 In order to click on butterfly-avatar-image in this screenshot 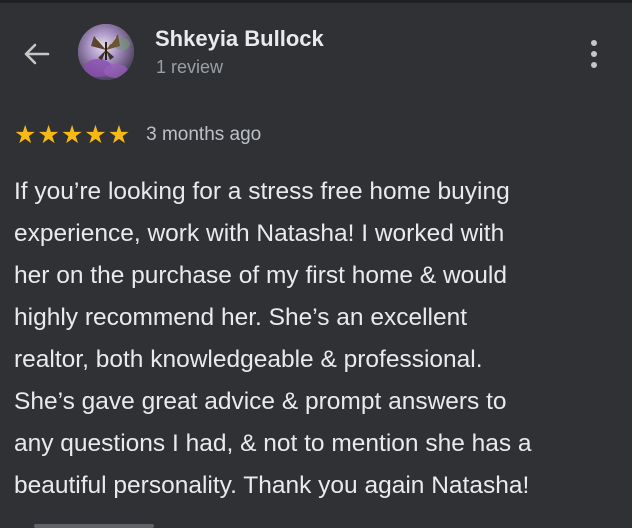, I will do `click(106, 52)`.